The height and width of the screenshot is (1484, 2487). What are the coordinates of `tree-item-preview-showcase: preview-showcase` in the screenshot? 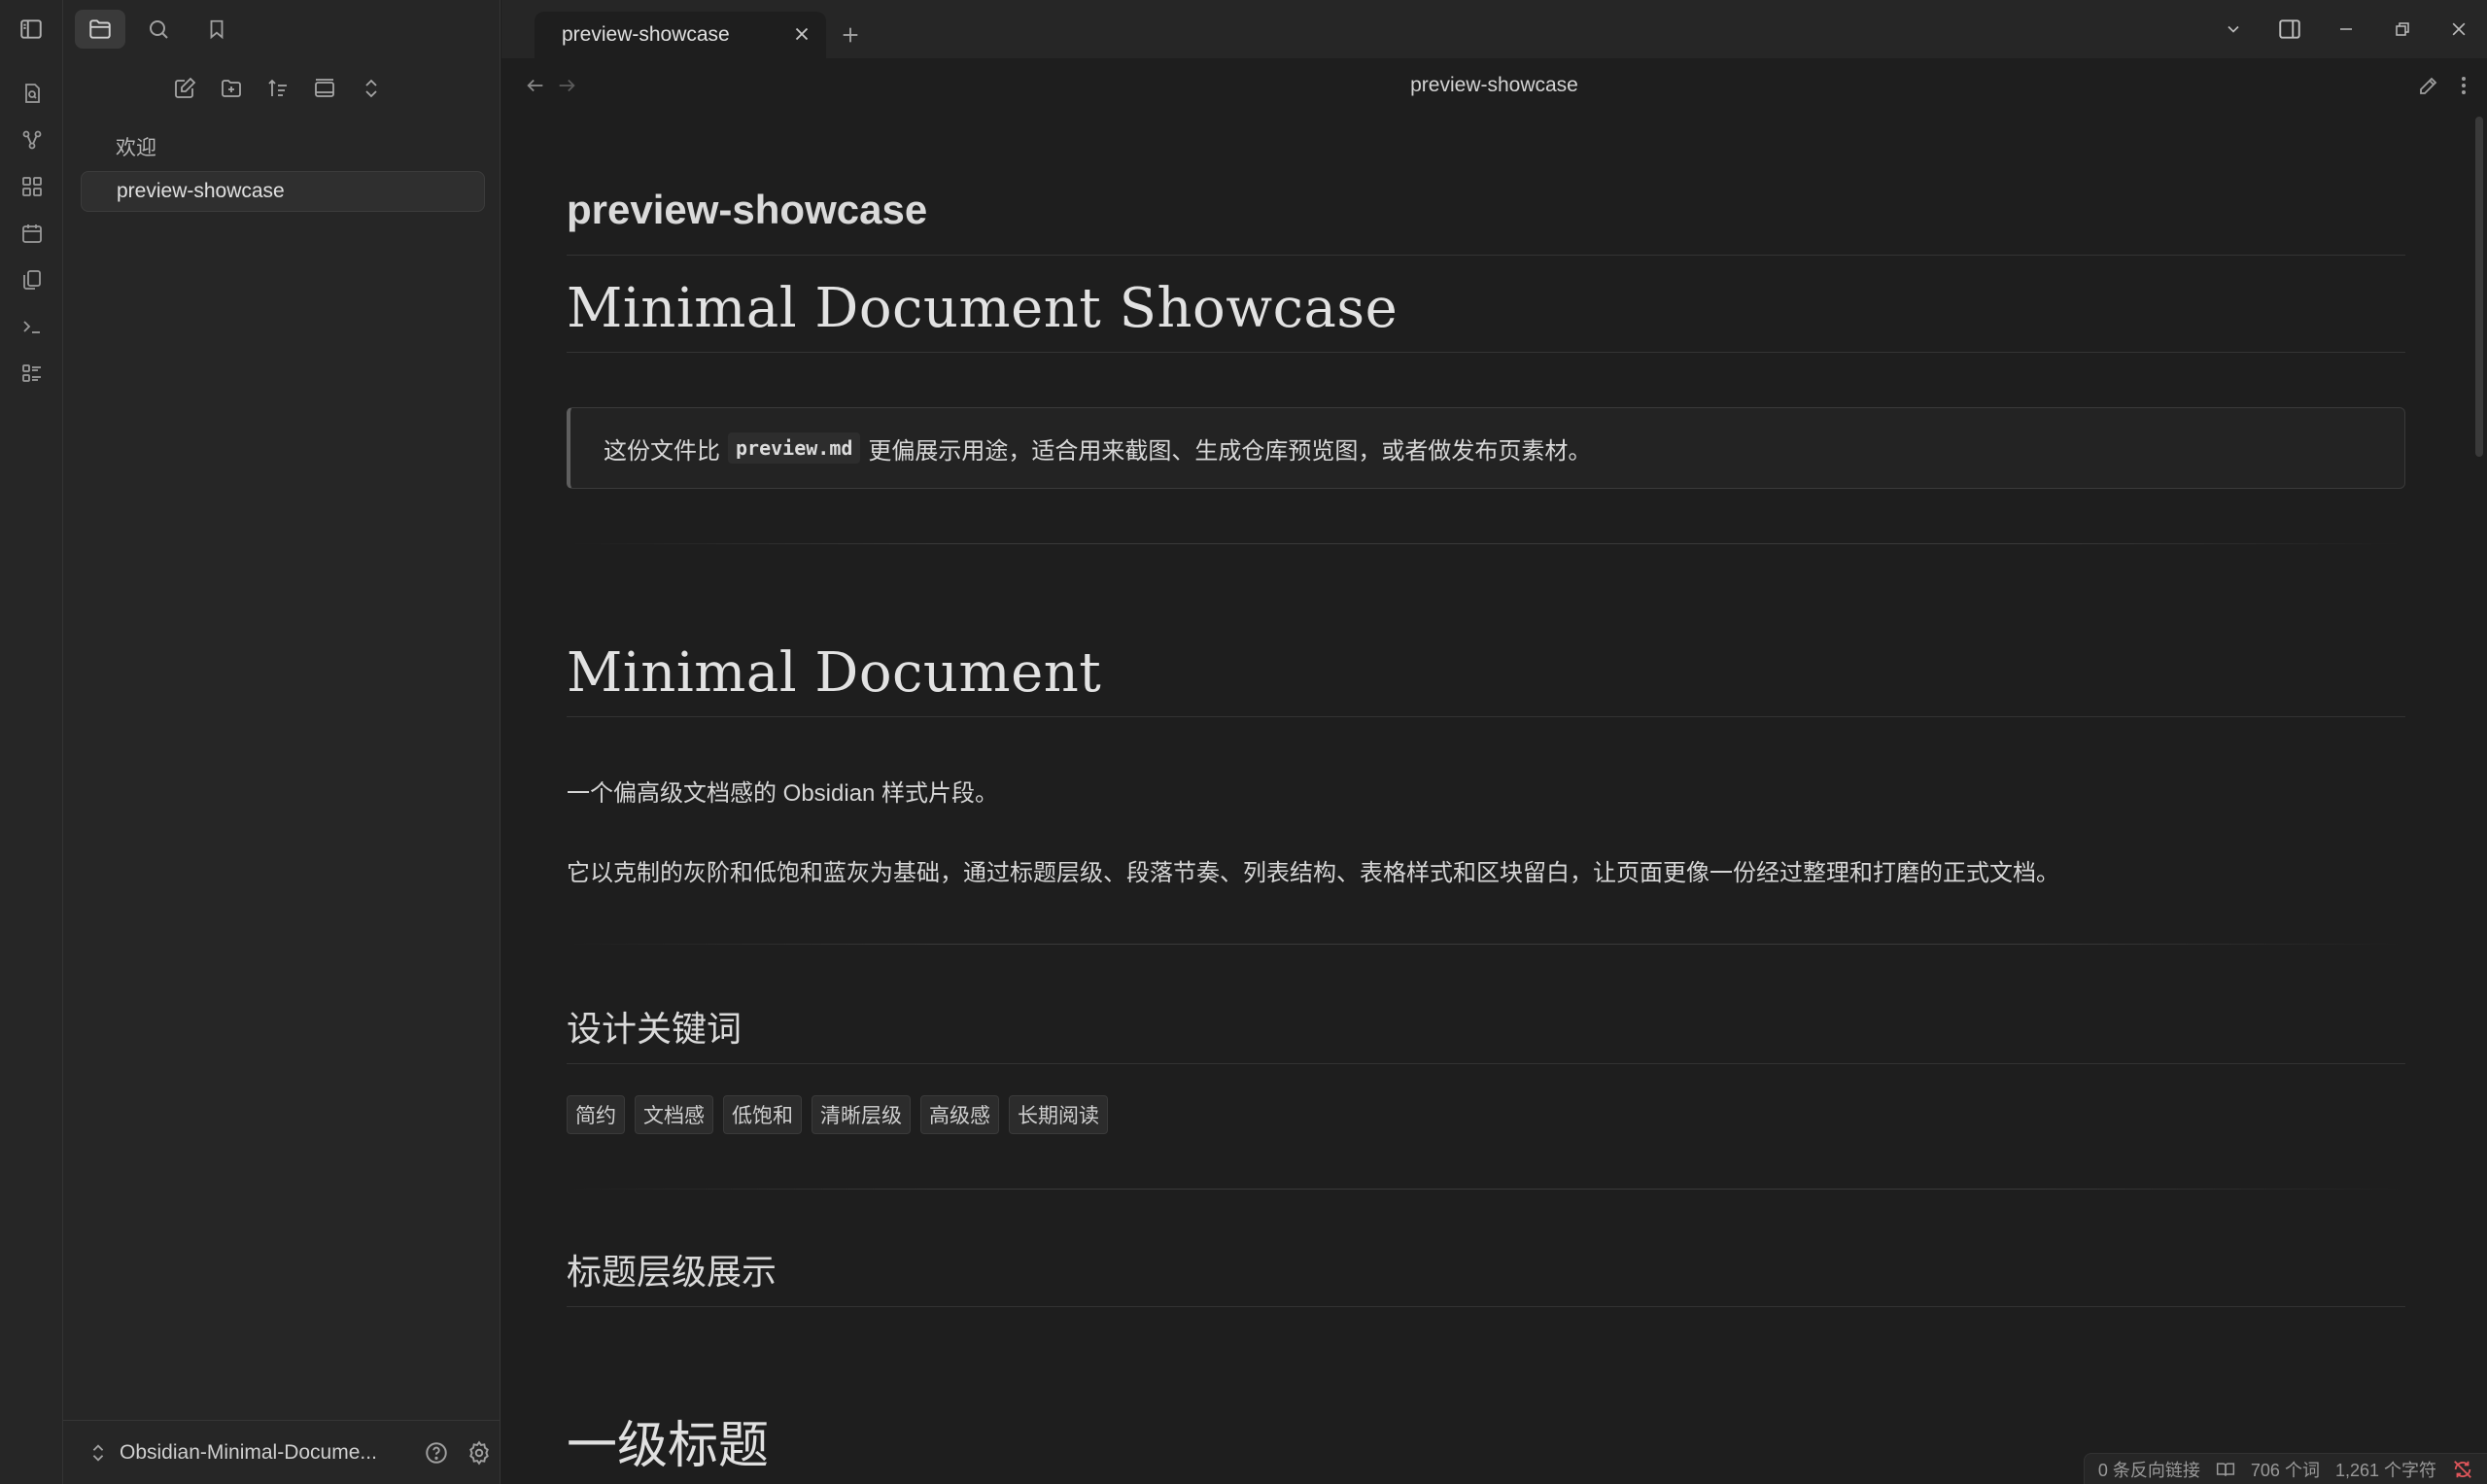 It's located at (283, 191).